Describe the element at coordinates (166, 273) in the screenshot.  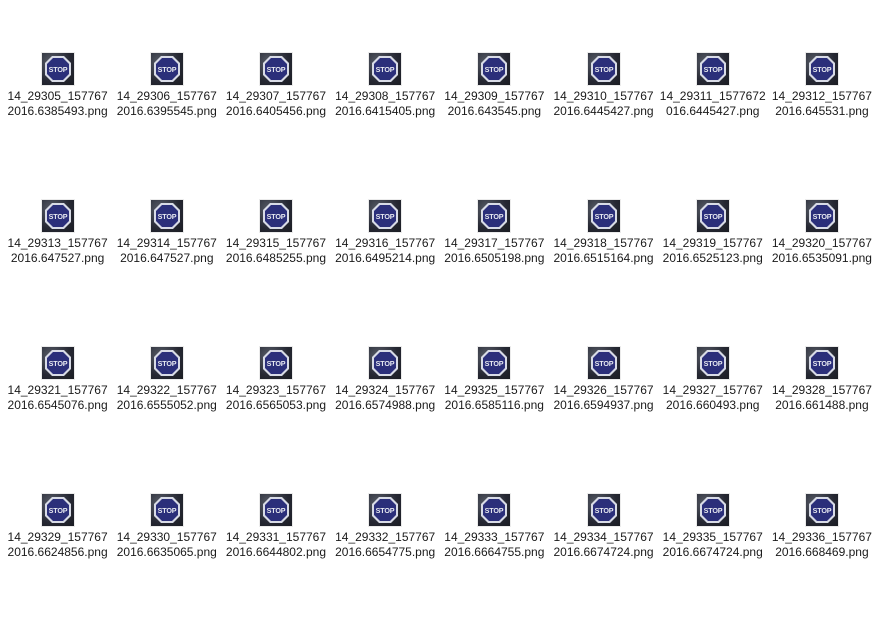
I see `file-item: STOP 14_29314_1577672016.647527.png` at that location.